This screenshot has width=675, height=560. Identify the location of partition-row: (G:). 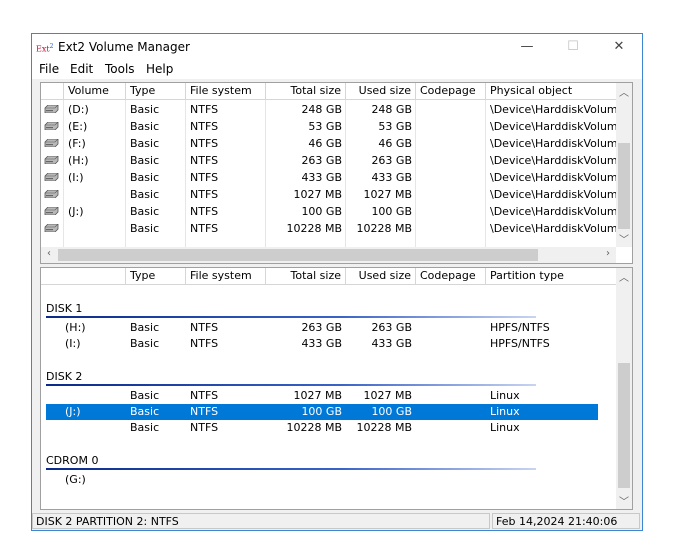
(322, 480).